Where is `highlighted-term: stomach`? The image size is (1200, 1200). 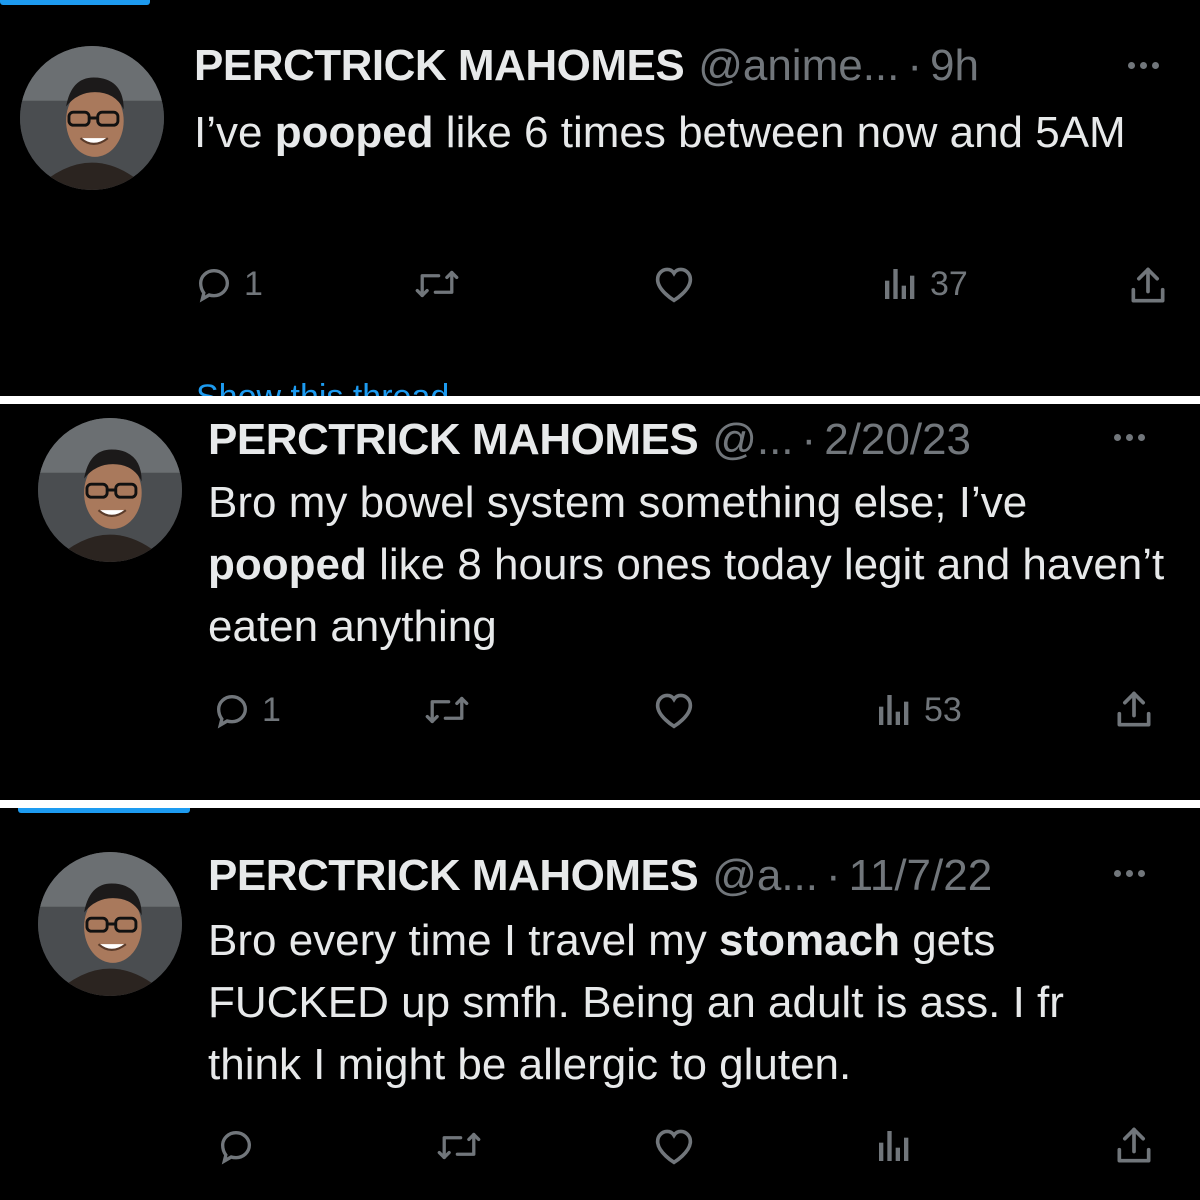 highlighted-term: stomach is located at coordinates (809, 940).